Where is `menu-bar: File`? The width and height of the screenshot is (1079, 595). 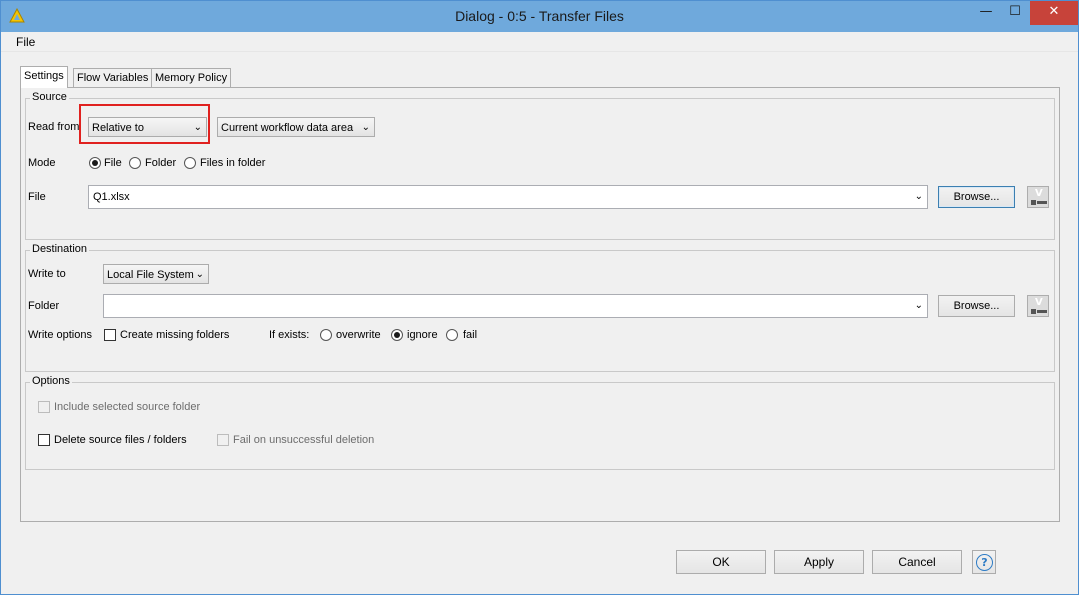 menu-bar: File is located at coordinates (539, 42).